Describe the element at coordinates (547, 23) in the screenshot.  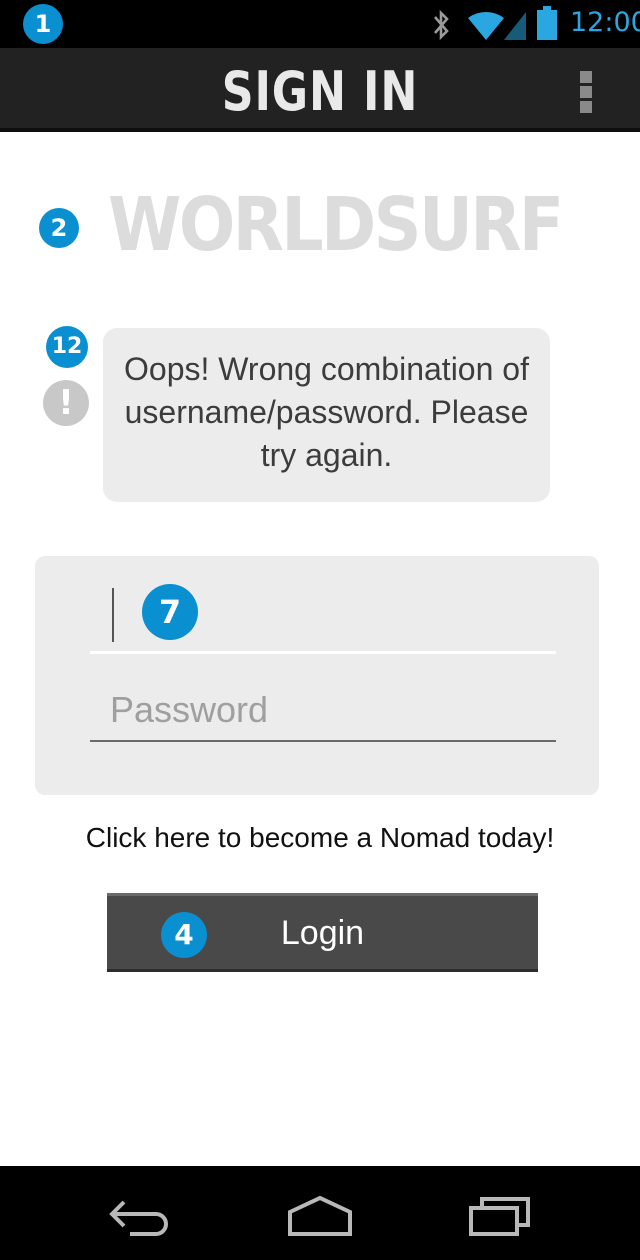
I see `battery-icon` at that location.